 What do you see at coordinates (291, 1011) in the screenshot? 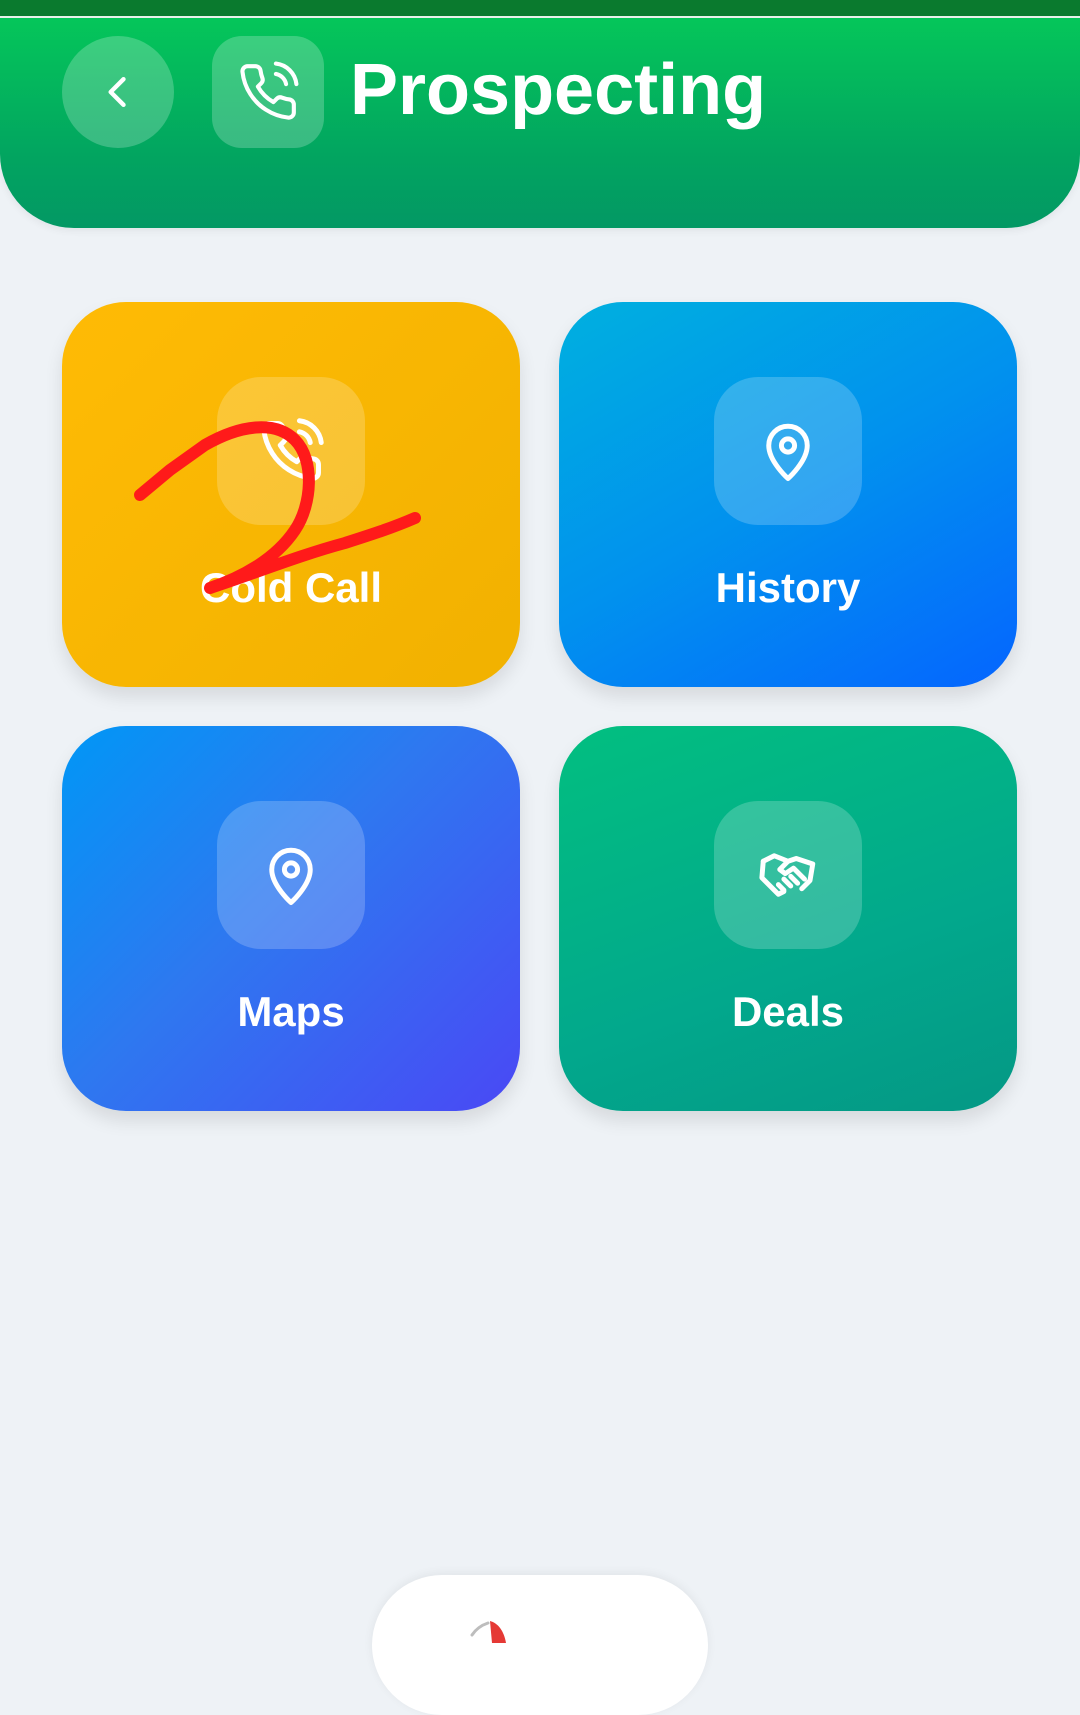
I see `tile-label-maps: Maps` at bounding box center [291, 1011].